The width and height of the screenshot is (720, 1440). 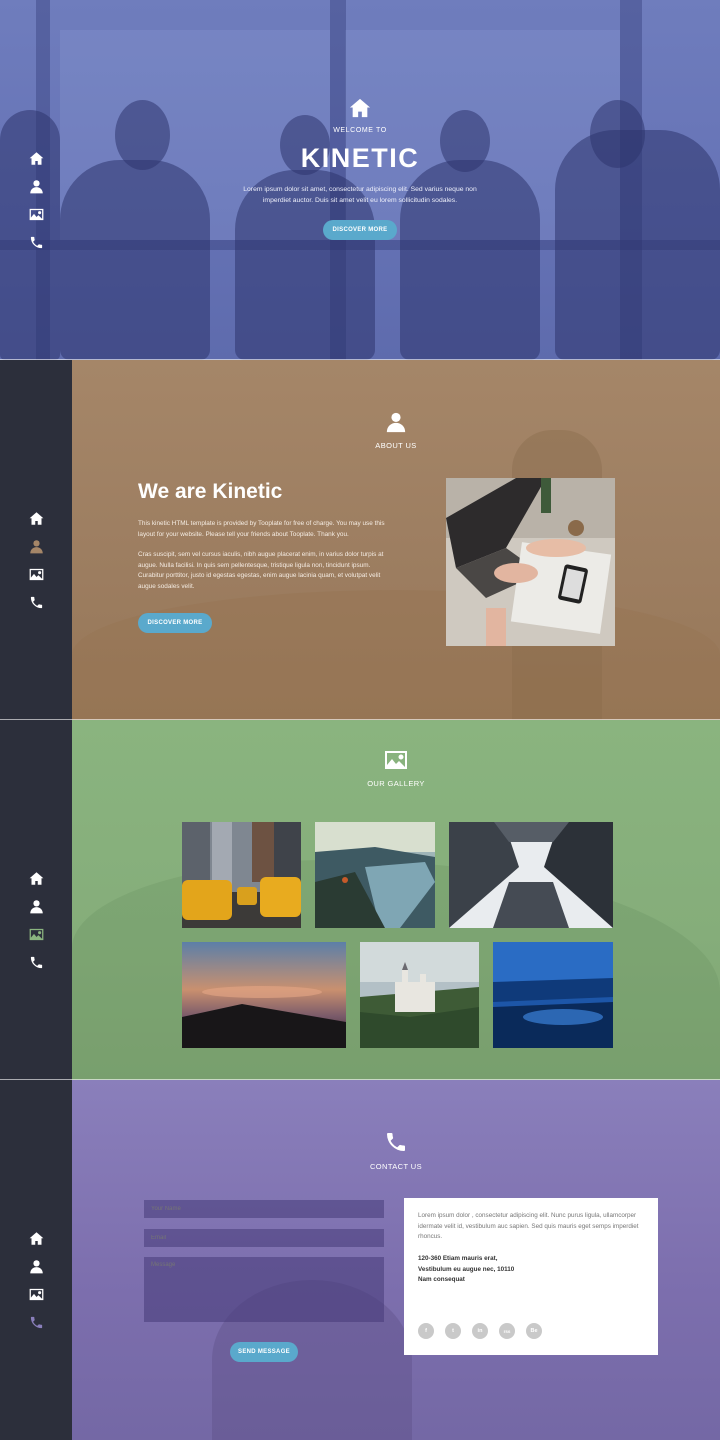 What do you see at coordinates (426, 1331) in the screenshot?
I see `facebook-icon: f` at bounding box center [426, 1331].